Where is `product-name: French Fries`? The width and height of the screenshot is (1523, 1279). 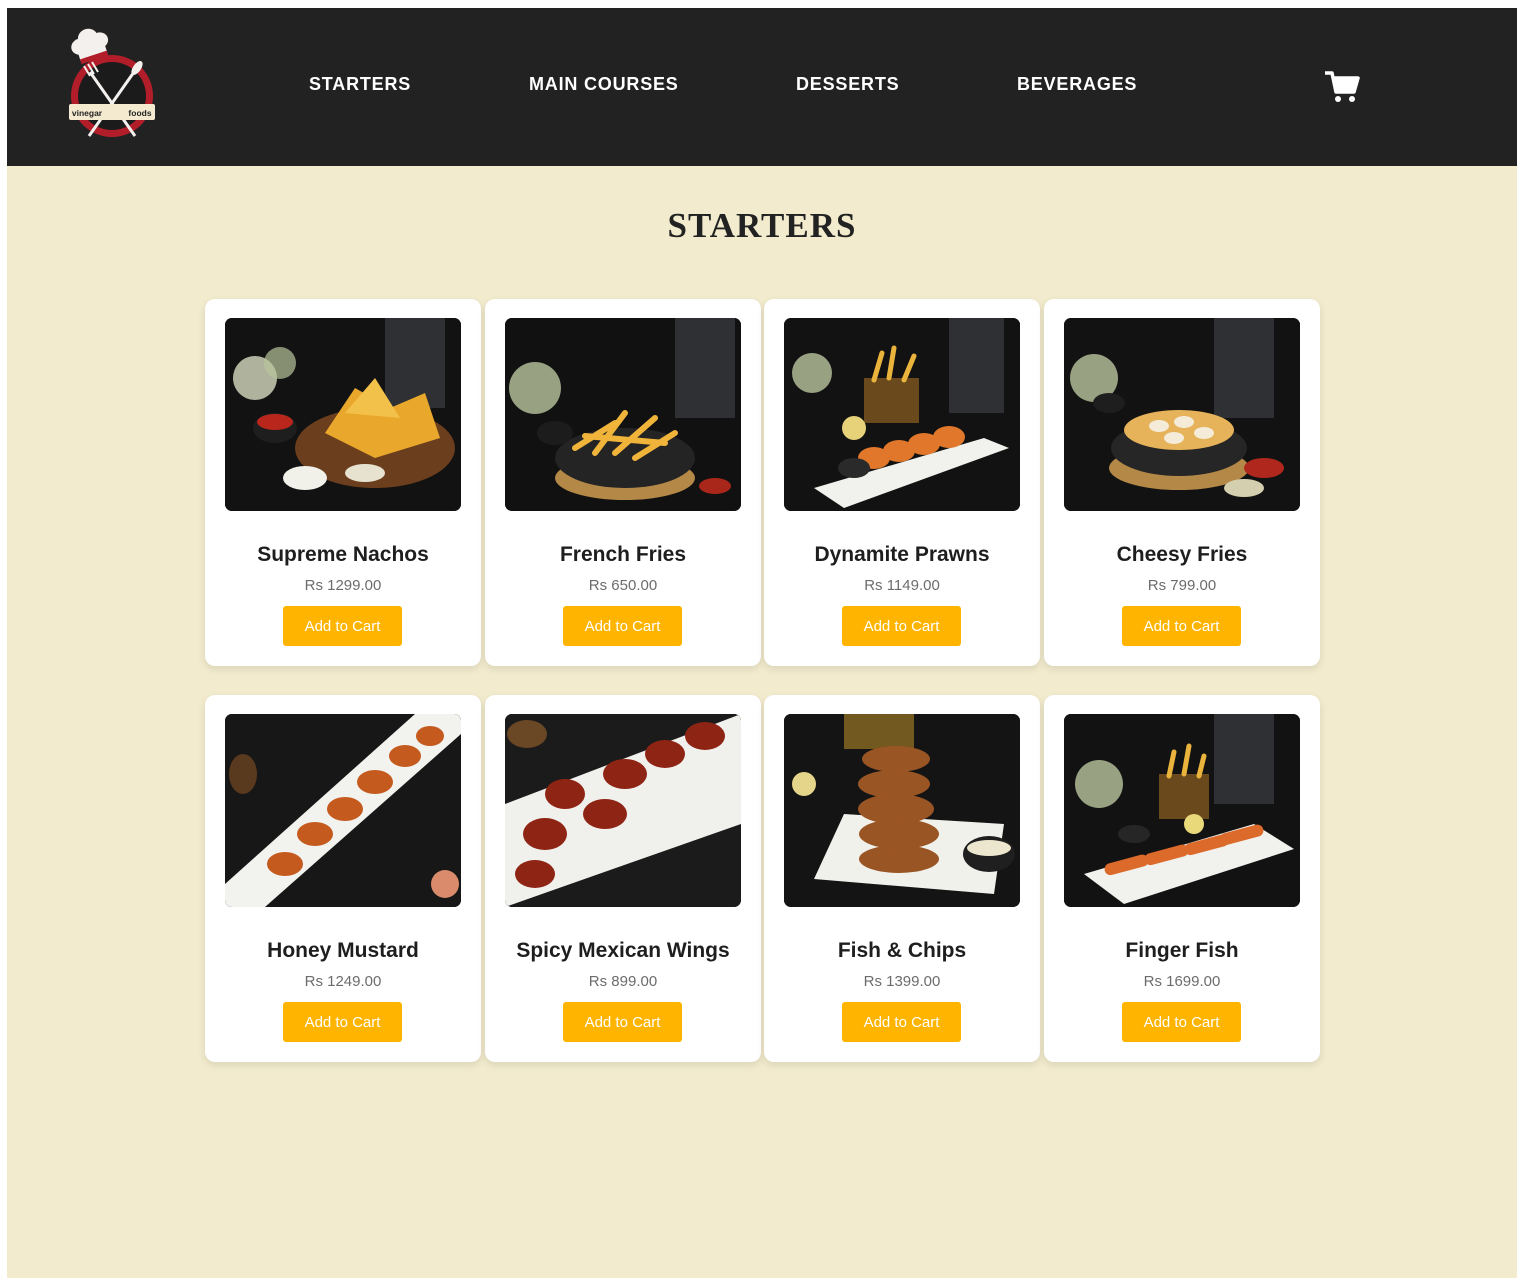
product-name: French Fries is located at coordinates (623, 554).